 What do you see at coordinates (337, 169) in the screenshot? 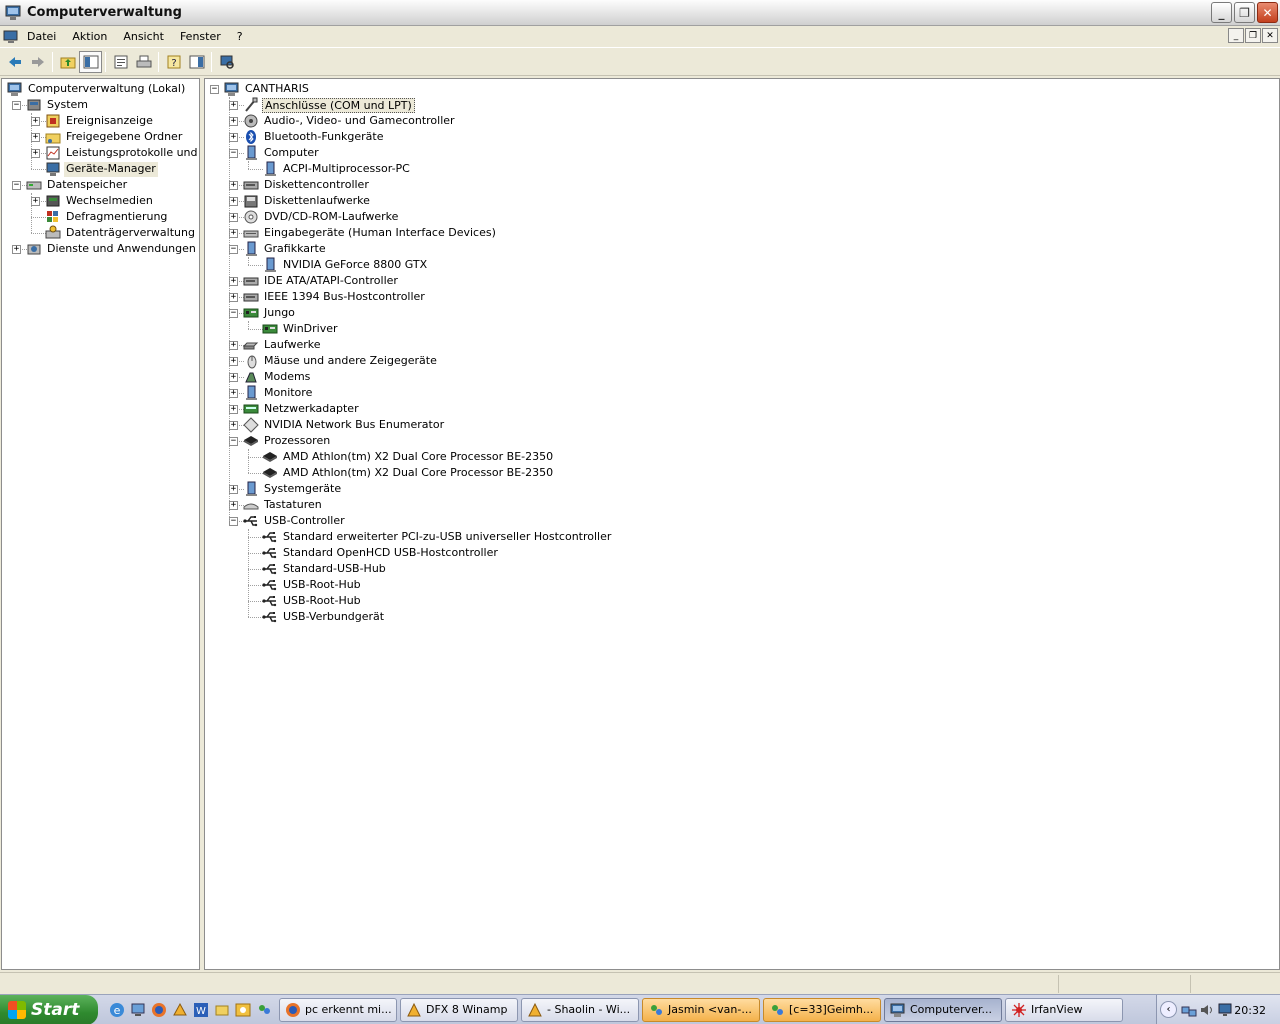
I see `device-acpi-multiprocessor-pc: ACPI-Multiprocessor-PC` at bounding box center [337, 169].